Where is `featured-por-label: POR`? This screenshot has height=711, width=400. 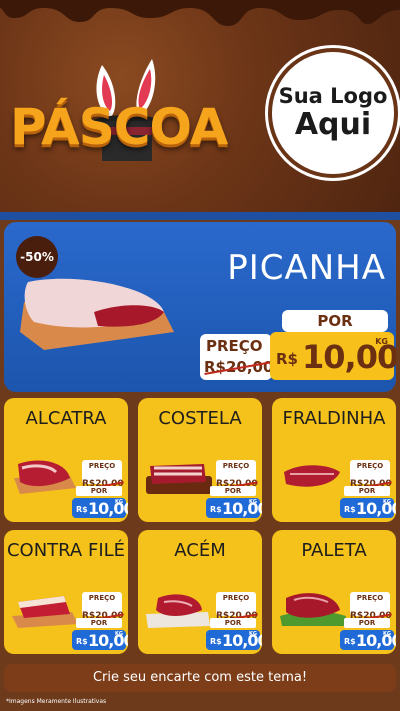
featured-por-label: POR is located at coordinates (335, 321).